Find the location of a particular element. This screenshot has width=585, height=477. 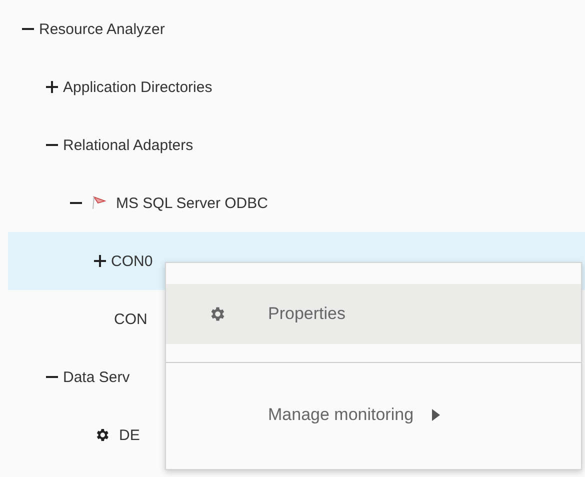

tree-item: Application Directories is located at coordinates (137, 87).